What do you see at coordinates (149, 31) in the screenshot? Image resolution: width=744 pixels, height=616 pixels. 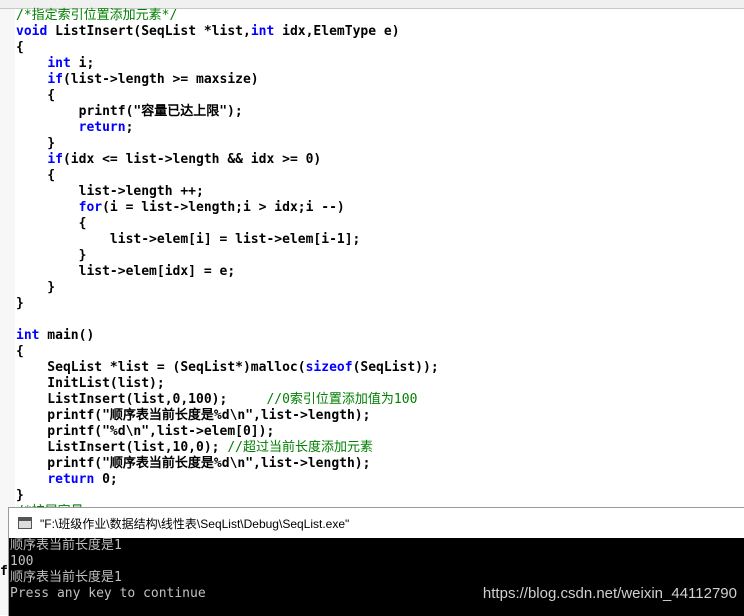 I see `code-text: ListInsert(SeqList *list,` at bounding box center [149, 31].